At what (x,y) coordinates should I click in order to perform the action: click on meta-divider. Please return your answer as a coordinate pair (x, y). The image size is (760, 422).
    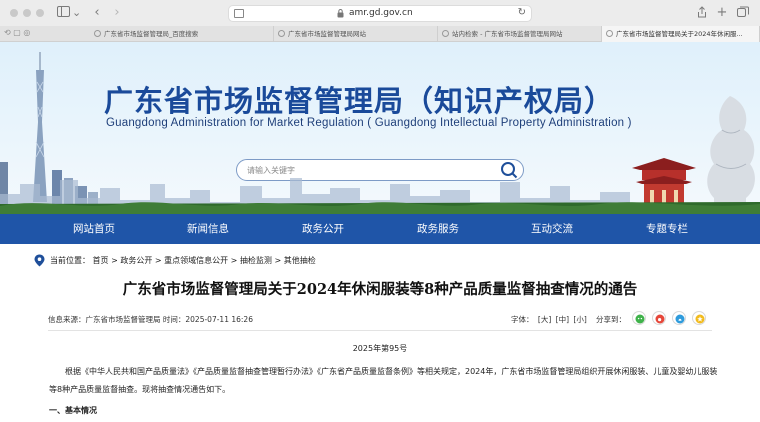
    Looking at the image, I should click on (380, 330).